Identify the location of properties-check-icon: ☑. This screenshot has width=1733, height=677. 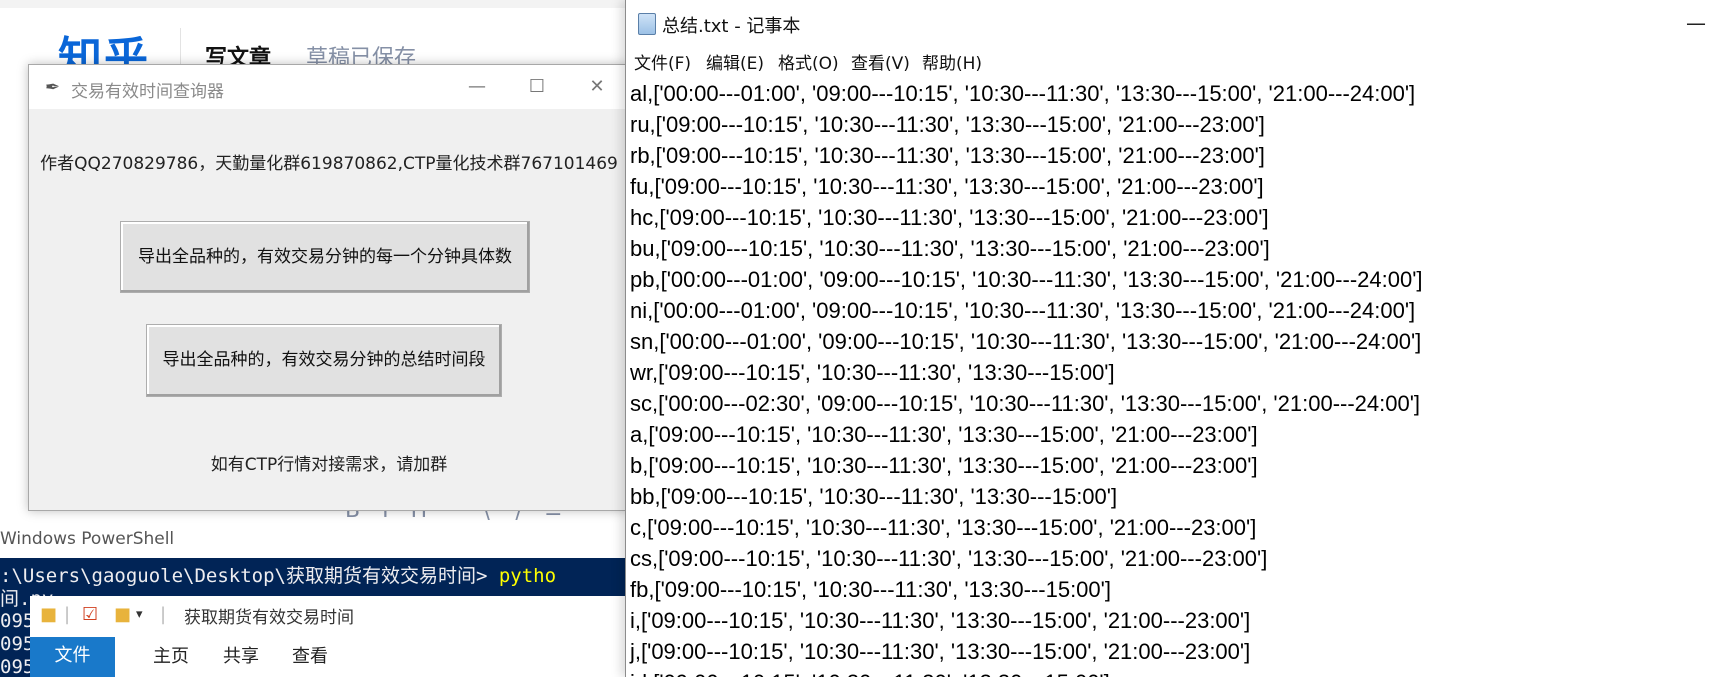
(90, 614).